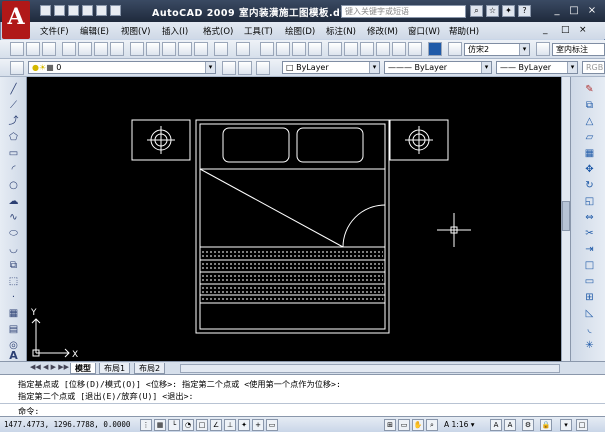 The image size is (605, 432). Describe the element at coordinates (73, 10) in the screenshot. I see `qsave-icon` at that location.